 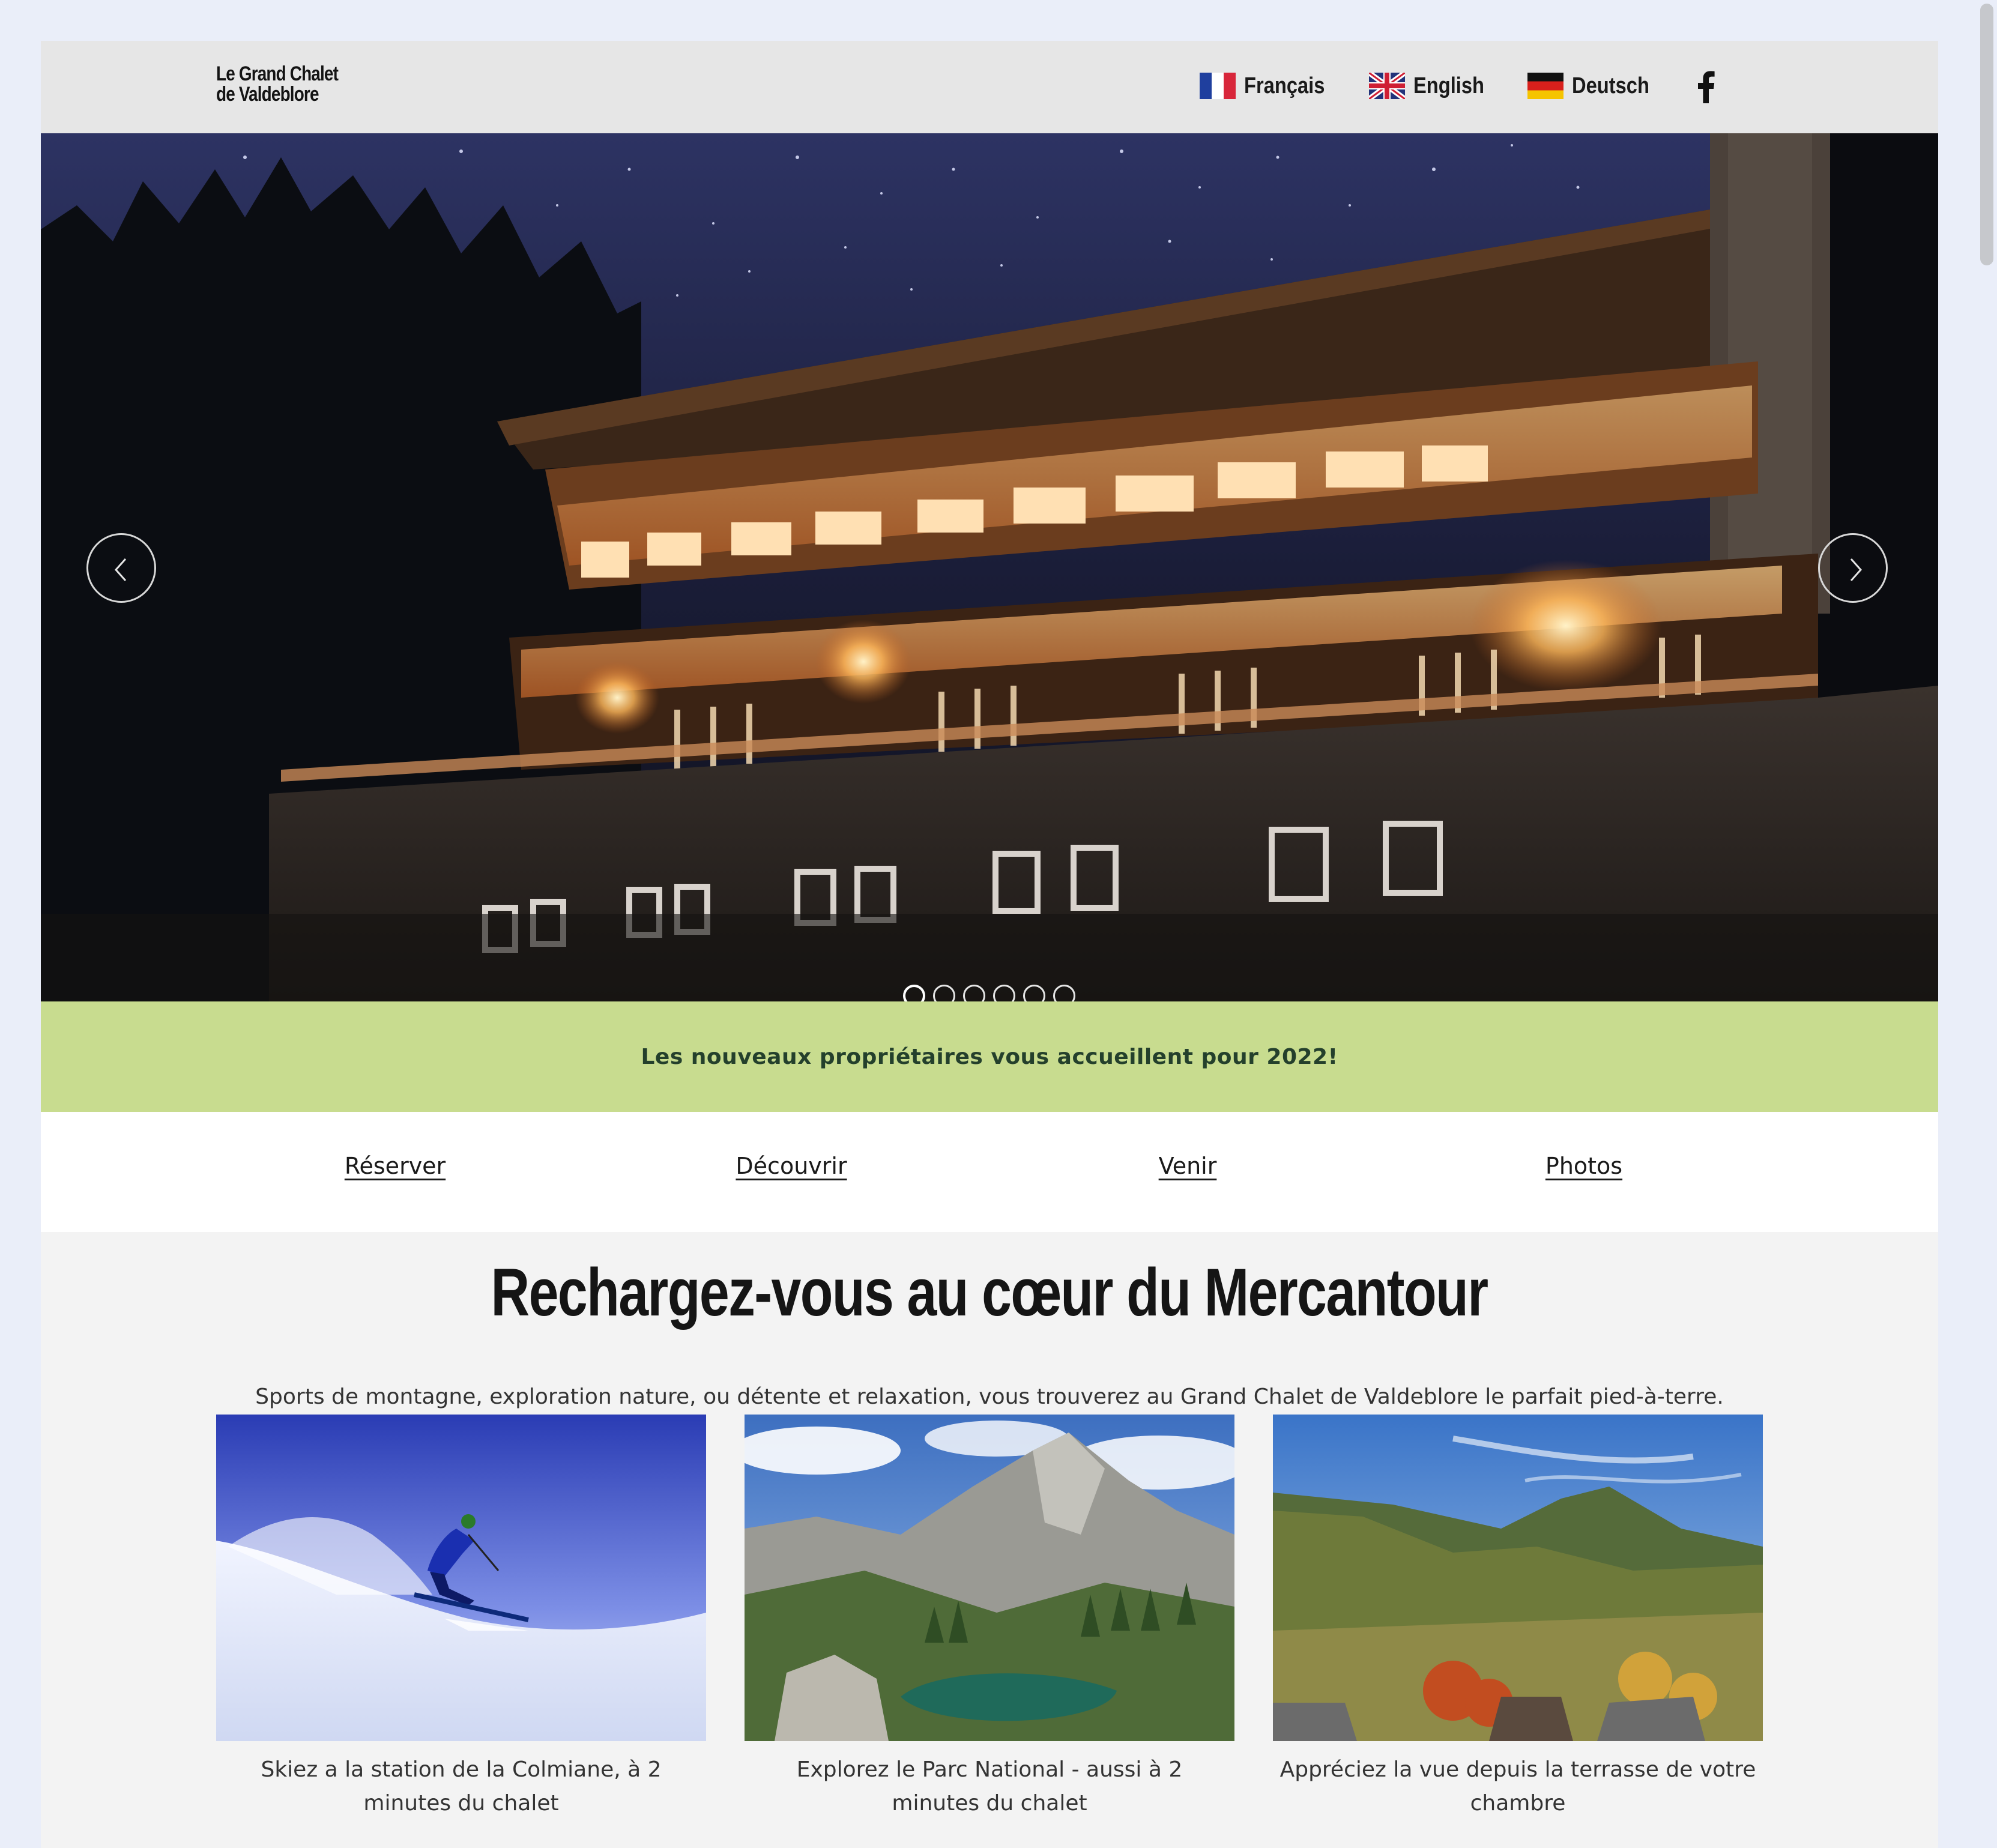 What do you see at coordinates (1583, 1166) in the screenshot?
I see `nav-item-photos: Photos` at bounding box center [1583, 1166].